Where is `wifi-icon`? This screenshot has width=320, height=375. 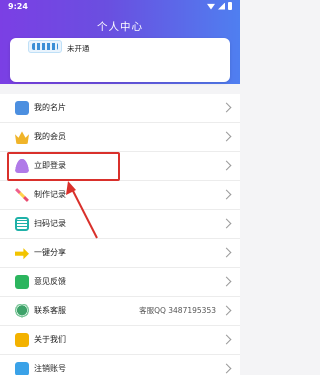
wifi-icon is located at coordinates (211, 6).